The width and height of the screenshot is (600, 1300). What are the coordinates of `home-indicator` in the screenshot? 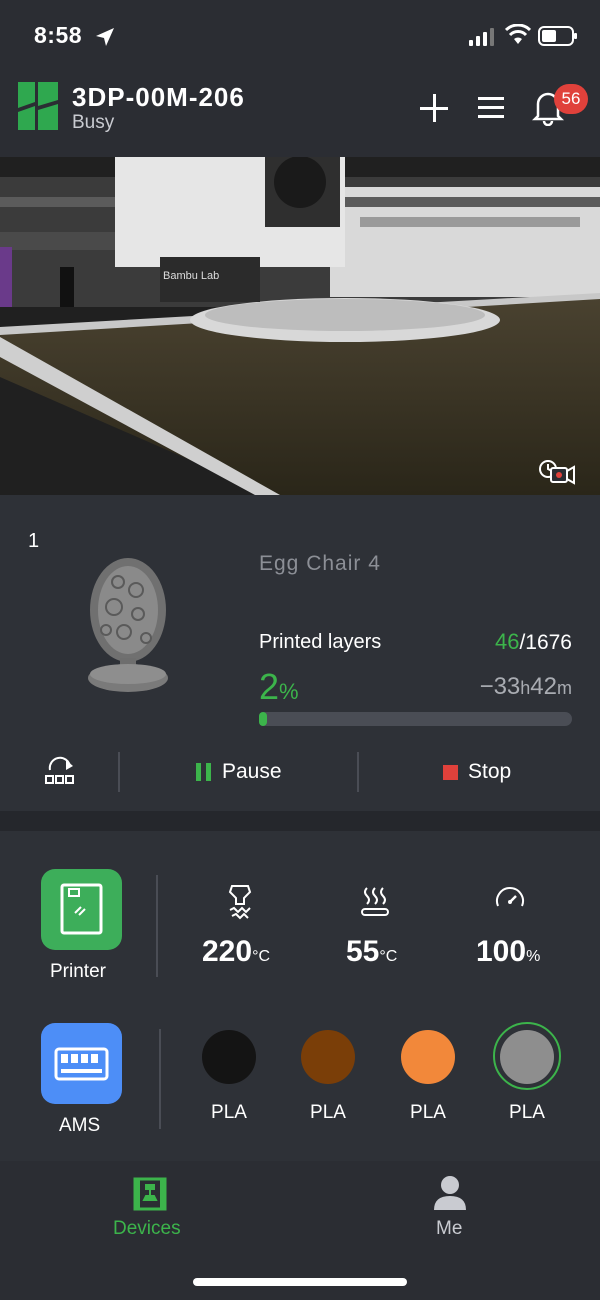 It's located at (300, 1282).